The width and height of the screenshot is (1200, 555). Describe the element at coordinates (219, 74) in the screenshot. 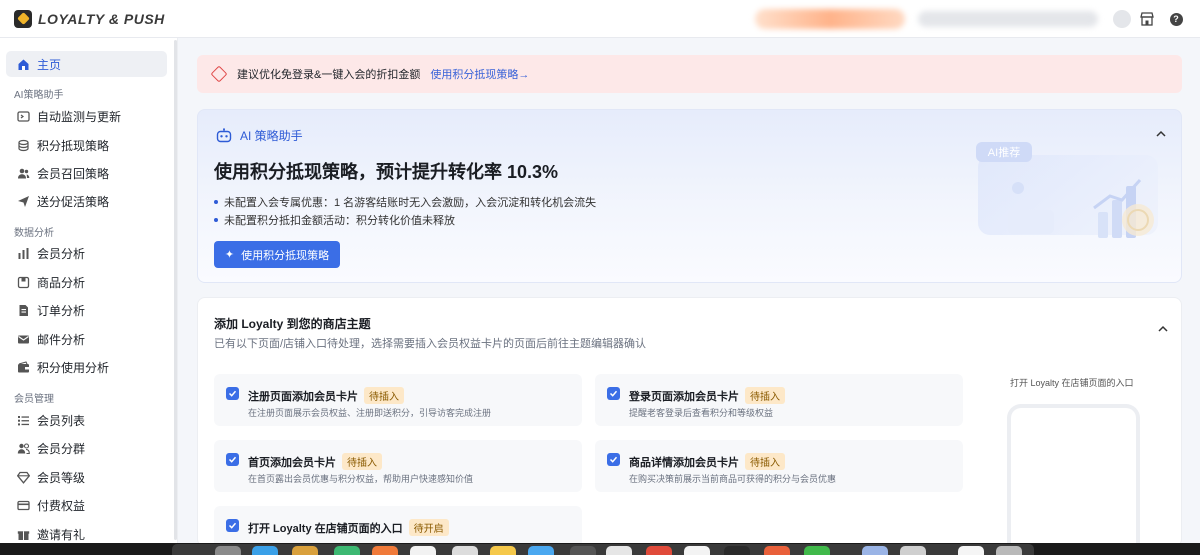

I see `warning-icon` at that location.